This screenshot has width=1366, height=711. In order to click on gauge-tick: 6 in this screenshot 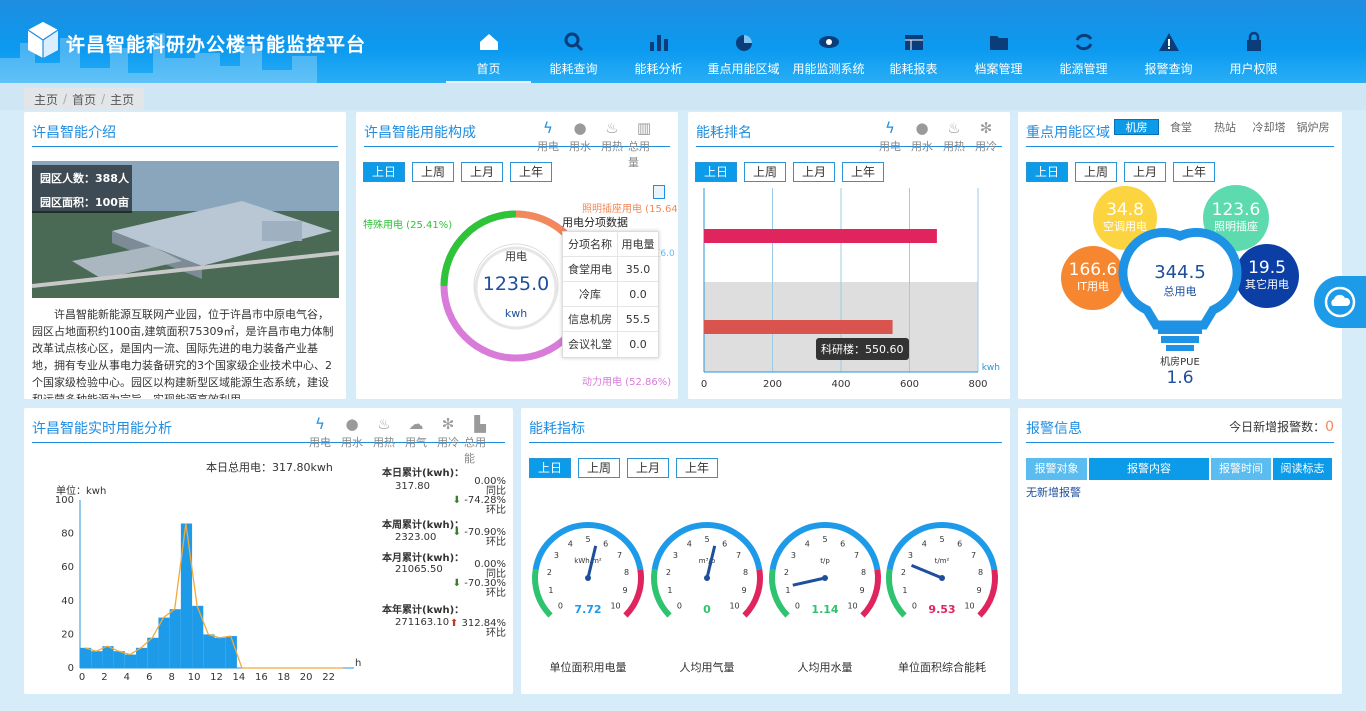, I will do `click(605, 543)`.